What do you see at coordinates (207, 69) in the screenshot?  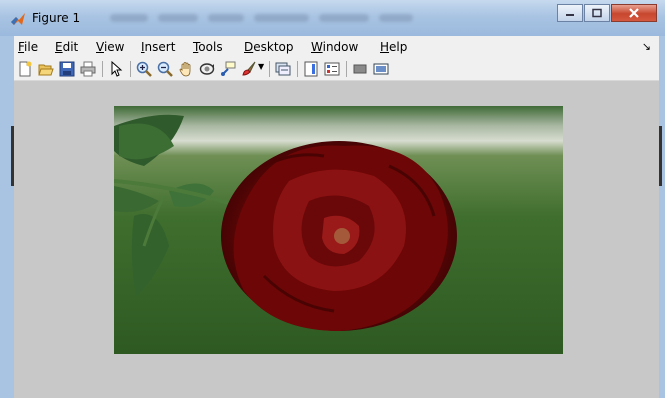 I see `rotate-3d-icon` at bounding box center [207, 69].